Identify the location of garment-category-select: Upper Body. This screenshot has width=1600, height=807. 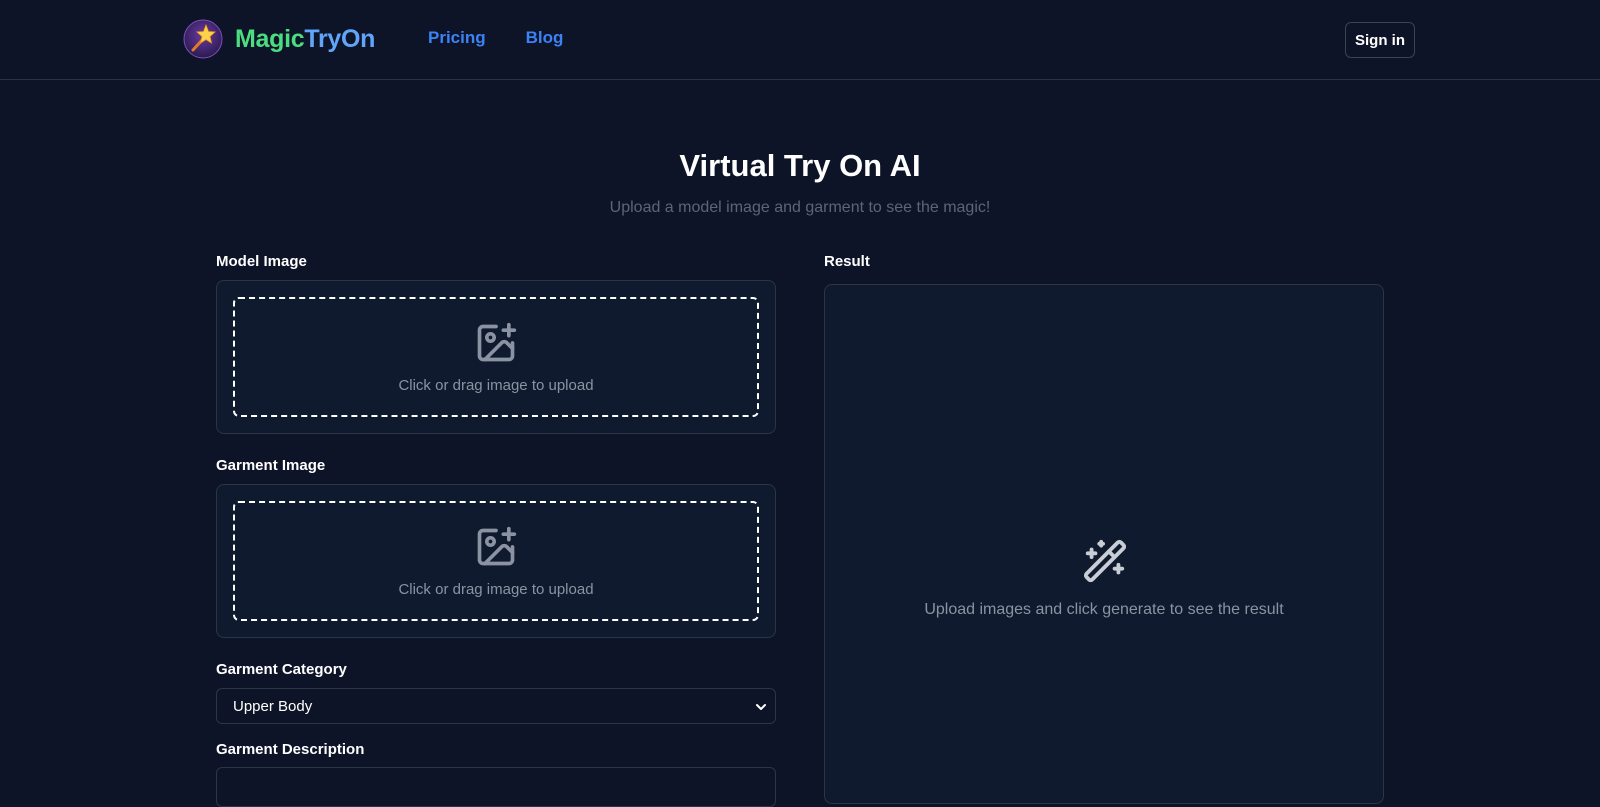
(496, 706).